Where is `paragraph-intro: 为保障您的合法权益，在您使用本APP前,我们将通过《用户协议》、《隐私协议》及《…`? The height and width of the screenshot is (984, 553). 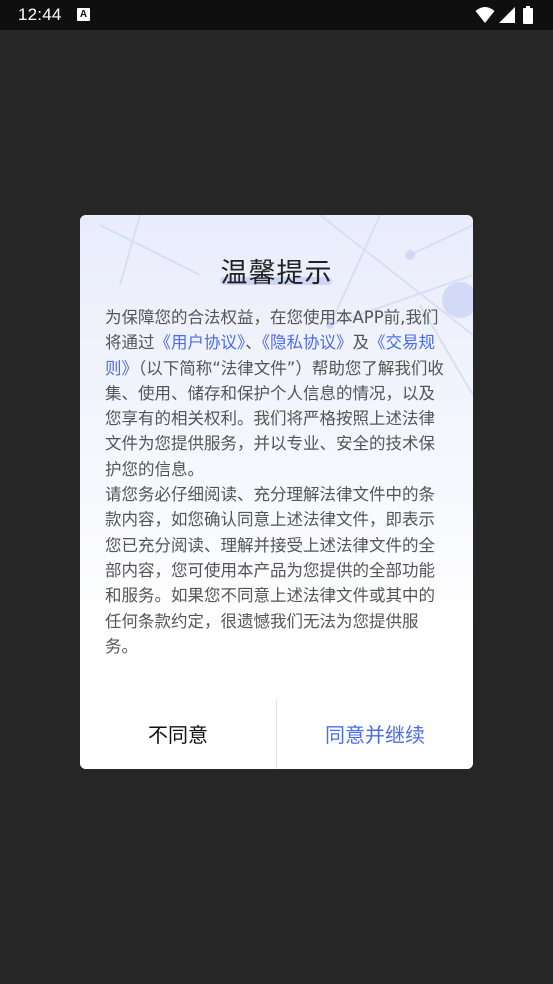
paragraph-intro: 为保障您的合法权益，在您使用本APP前,我们将通过《用户协议》、《隐私协议》及《… is located at coordinates (277, 393).